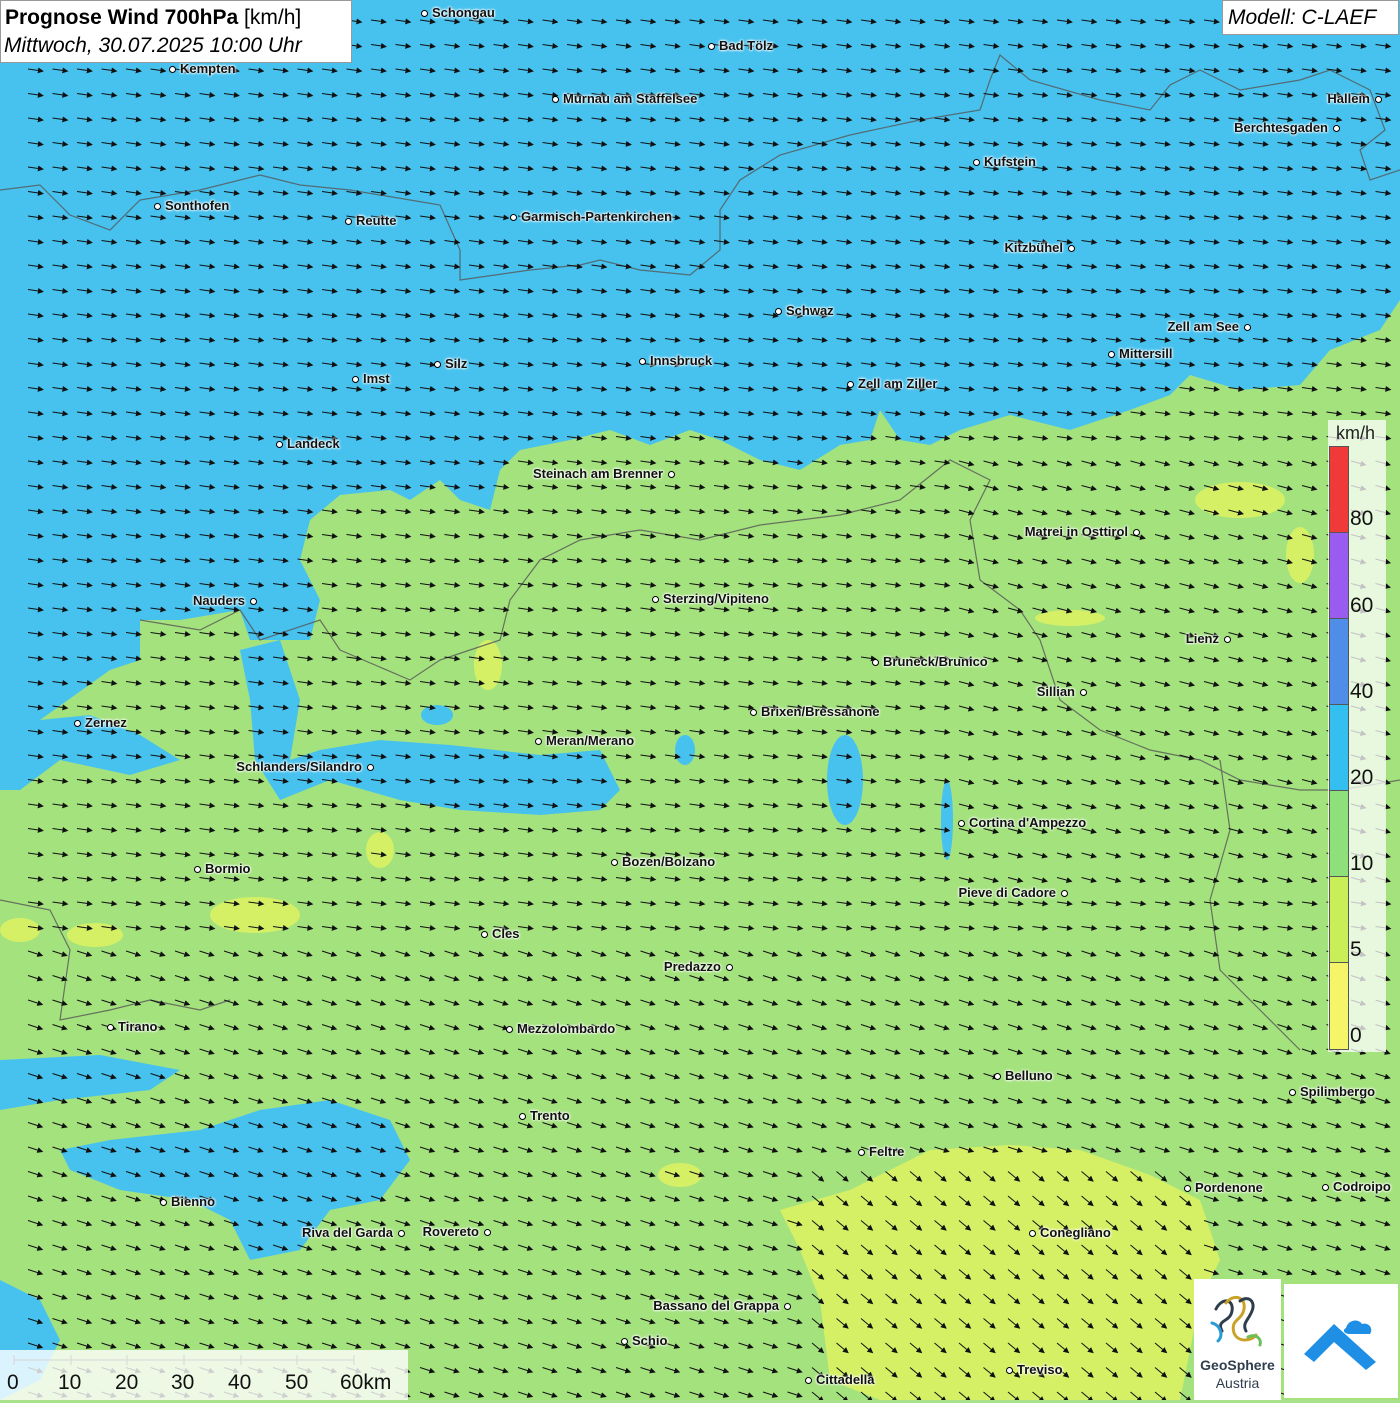 The image size is (1400, 1403). What do you see at coordinates (456, 363) in the screenshot?
I see `city-label: Silz` at bounding box center [456, 363].